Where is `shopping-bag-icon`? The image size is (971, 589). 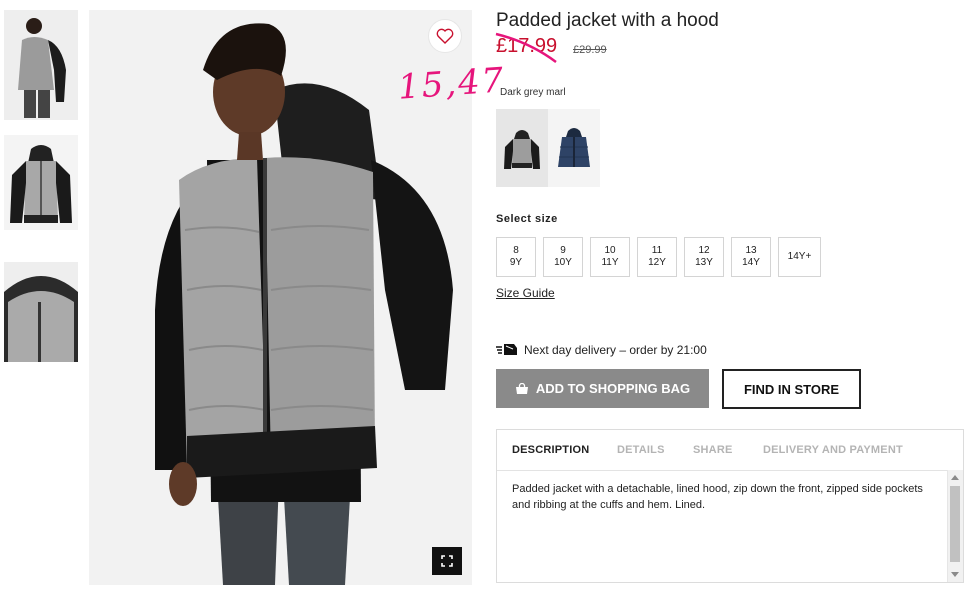 shopping-bag-icon is located at coordinates (521, 388).